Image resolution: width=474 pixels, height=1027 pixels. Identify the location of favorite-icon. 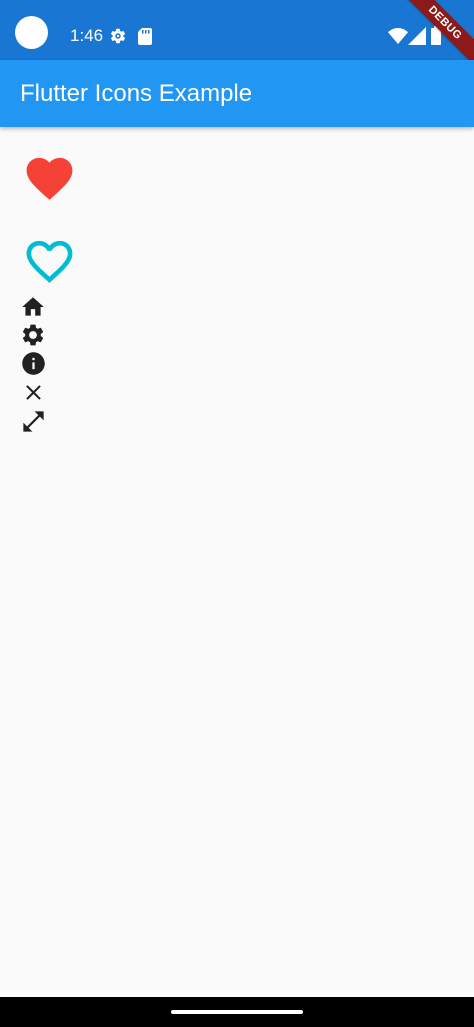
(49, 178).